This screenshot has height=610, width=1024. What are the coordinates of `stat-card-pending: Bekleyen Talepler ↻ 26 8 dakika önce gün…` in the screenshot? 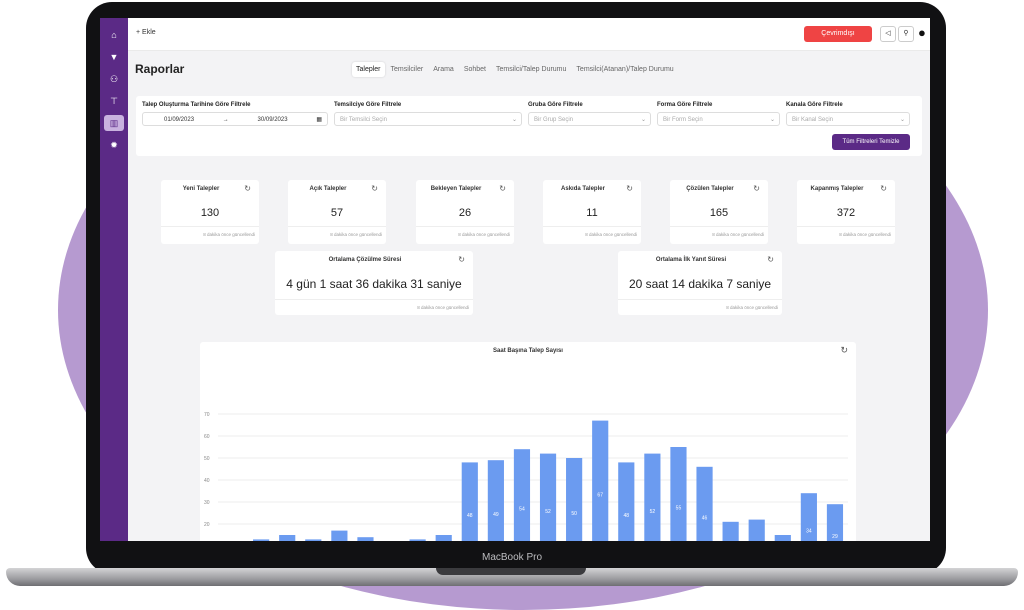 It's located at (465, 212).